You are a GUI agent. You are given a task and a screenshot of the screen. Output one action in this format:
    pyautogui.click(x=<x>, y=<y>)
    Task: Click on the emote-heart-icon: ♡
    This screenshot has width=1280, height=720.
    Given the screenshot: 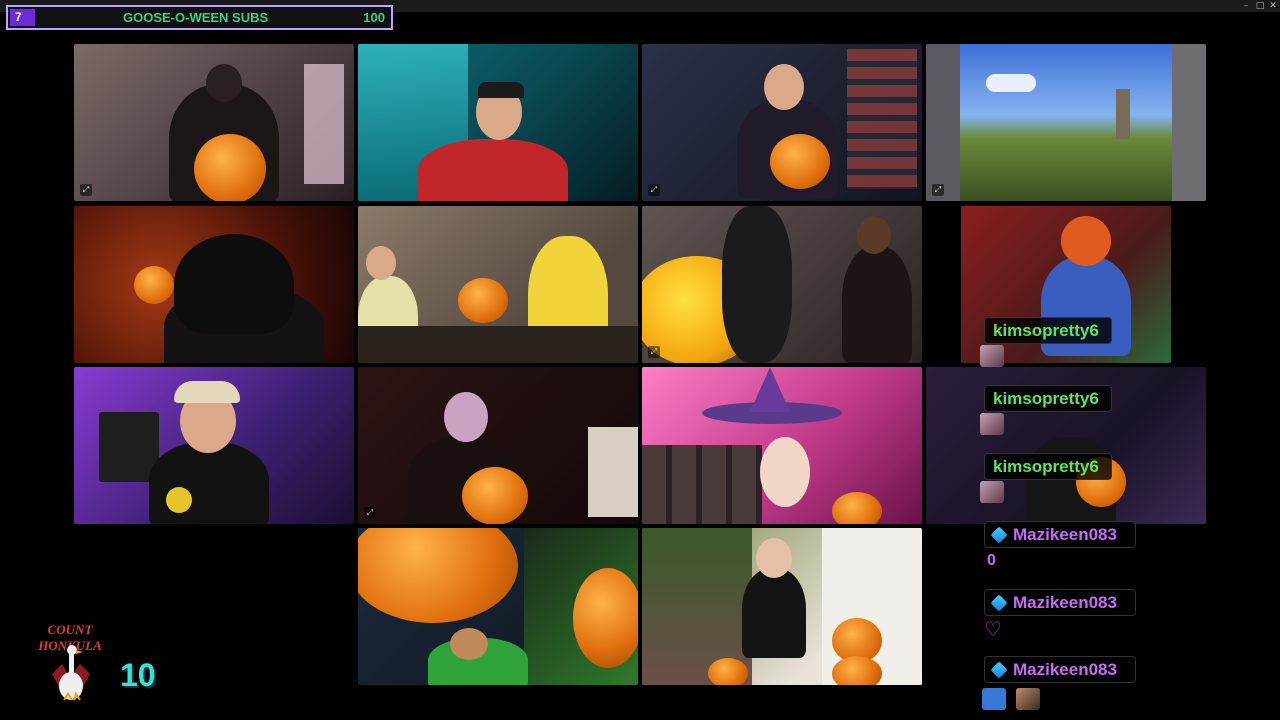 What is the action you would take?
    pyautogui.click(x=993, y=629)
    